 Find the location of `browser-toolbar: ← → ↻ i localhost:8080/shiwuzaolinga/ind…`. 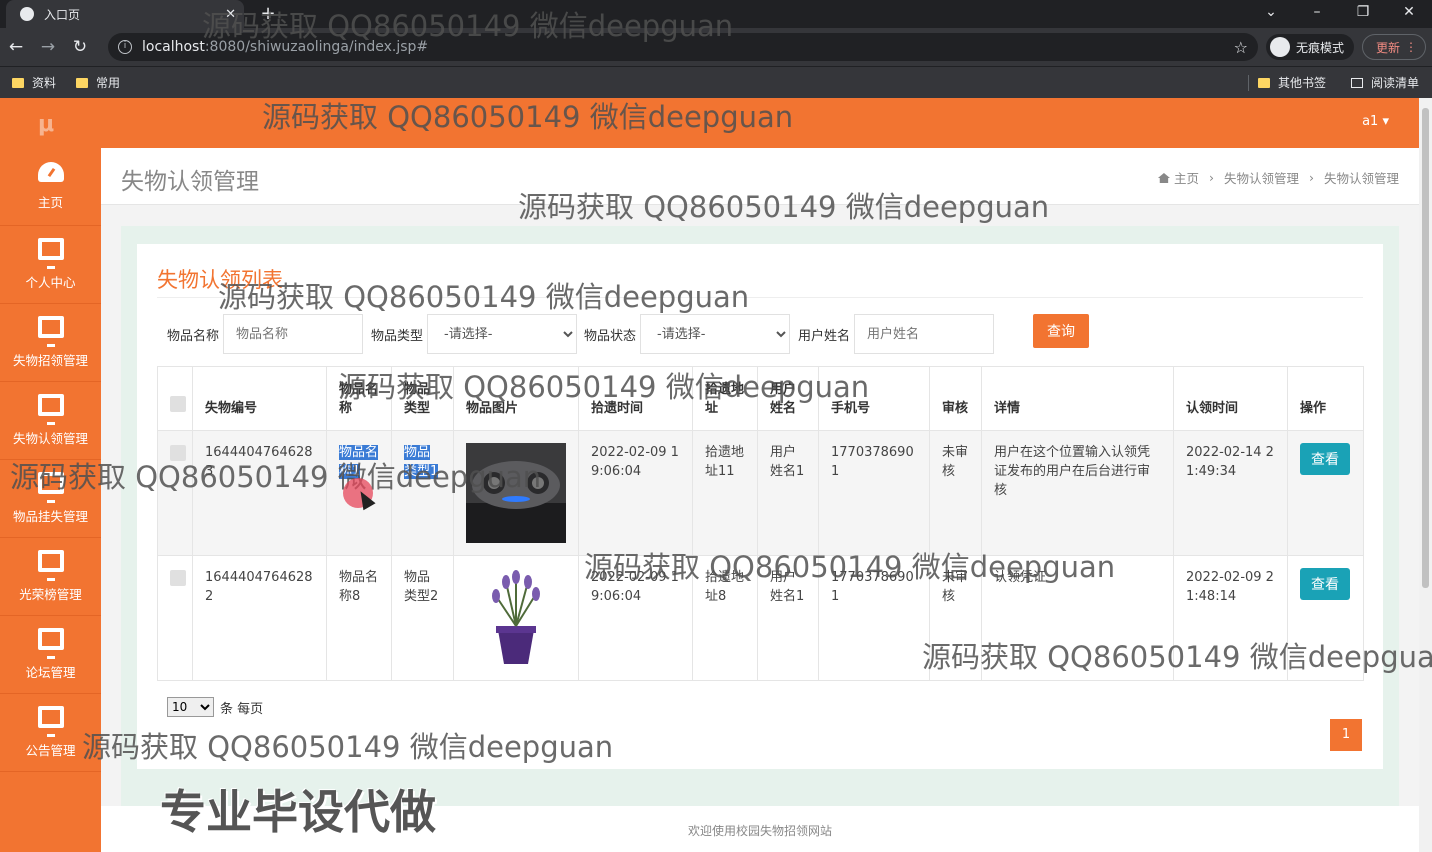

browser-toolbar: ← → ↻ i localhost:8080/shiwuzaolinga/ind… is located at coordinates (716, 47).